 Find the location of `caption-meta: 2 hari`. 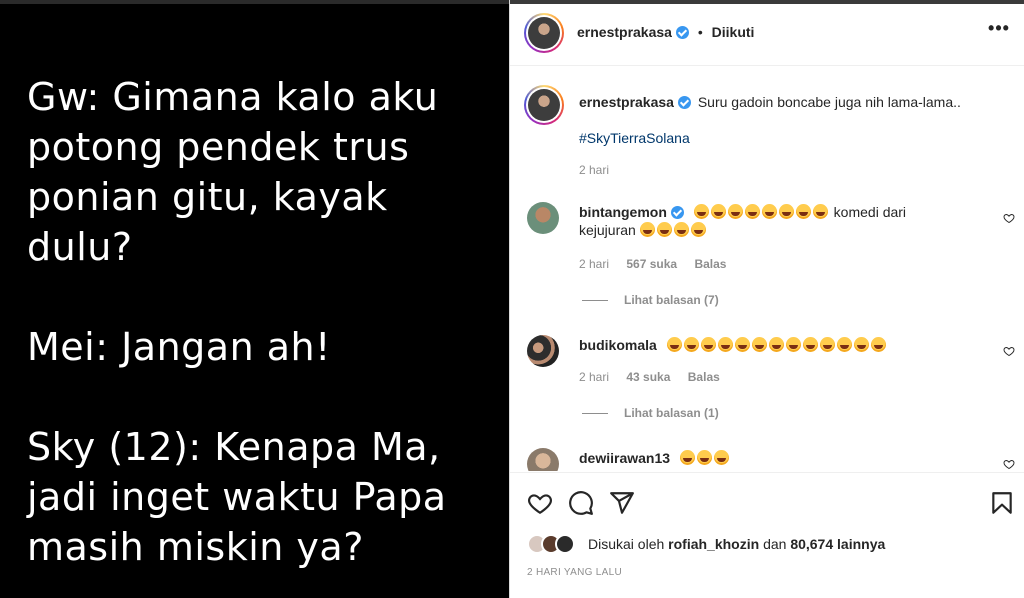

caption-meta: 2 hari is located at coordinates (601, 170).